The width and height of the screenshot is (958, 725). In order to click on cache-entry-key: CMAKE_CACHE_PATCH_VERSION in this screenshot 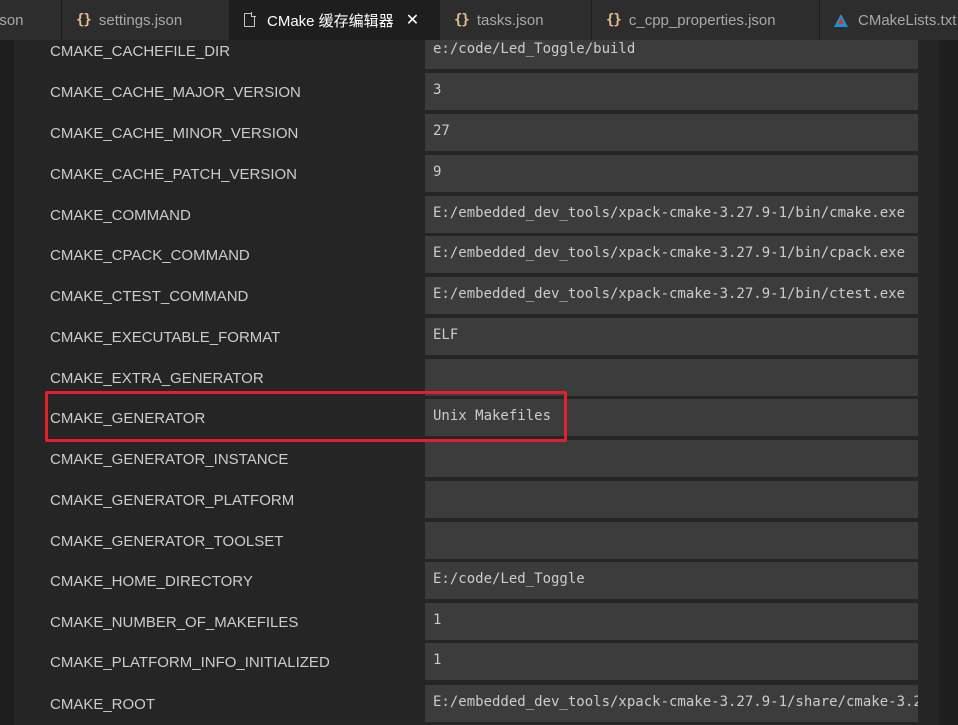, I will do `click(174, 174)`.